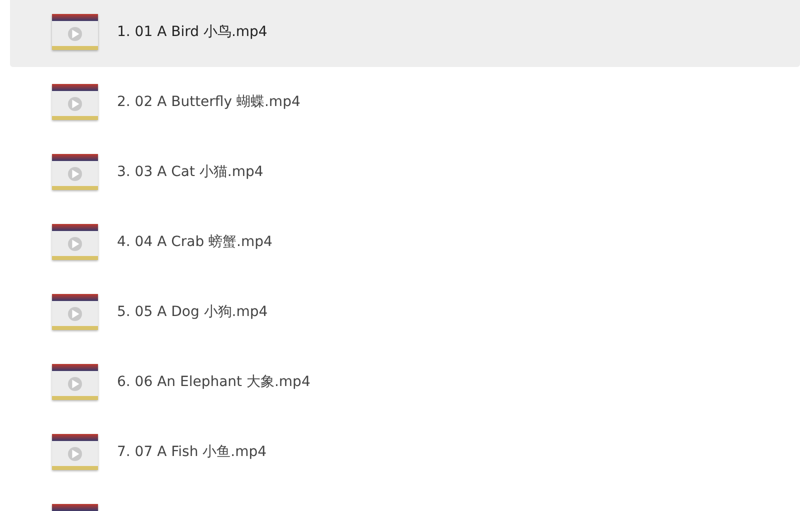  Describe the element at coordinates (405, 242) in the screenshot. I see `video-list-item: 4. 04 A Crab 螃蟹.mp4` at that location.